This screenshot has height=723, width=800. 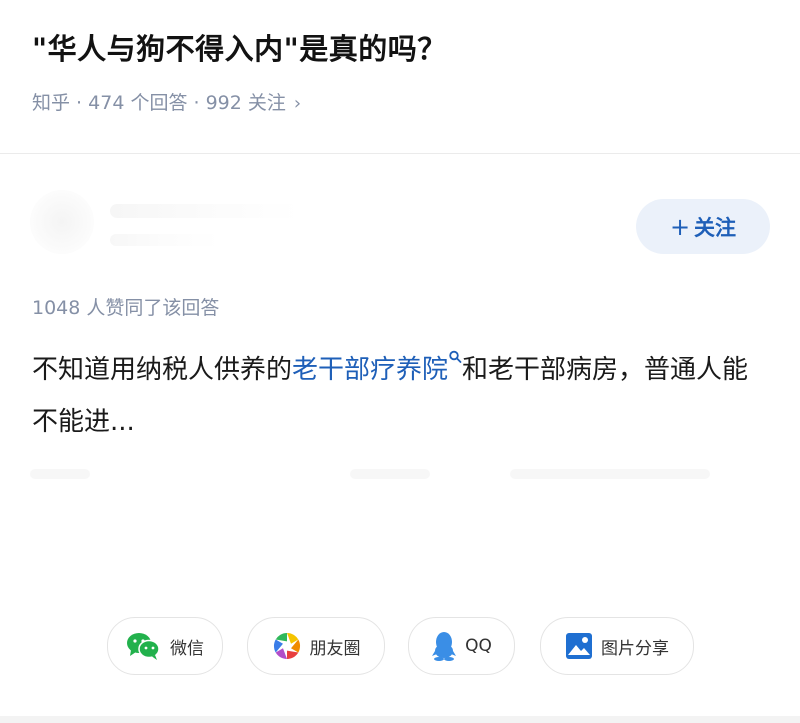 What do you see at coordinates (165, 240) in the screenshot?
I see `author-bio-placeholder` at bounding box center [165, 240].